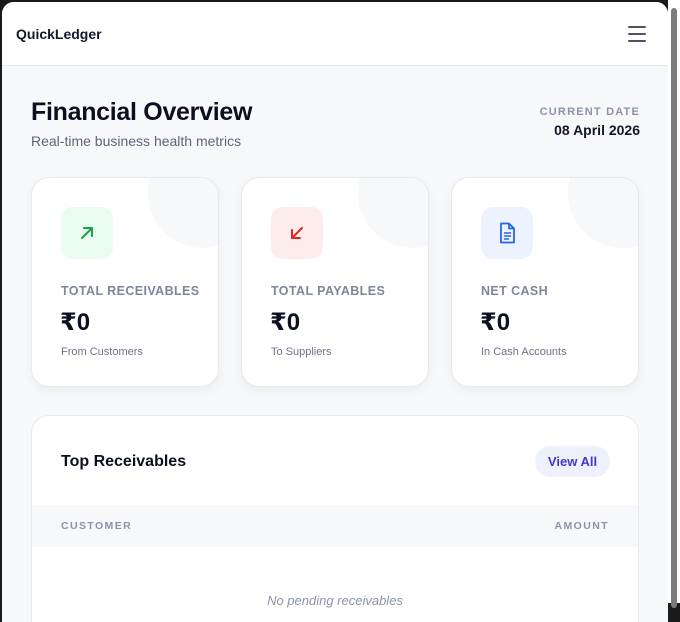  Describe the element at coordinates (507, 233) in the screenshot. I see `document-icon` at that location.